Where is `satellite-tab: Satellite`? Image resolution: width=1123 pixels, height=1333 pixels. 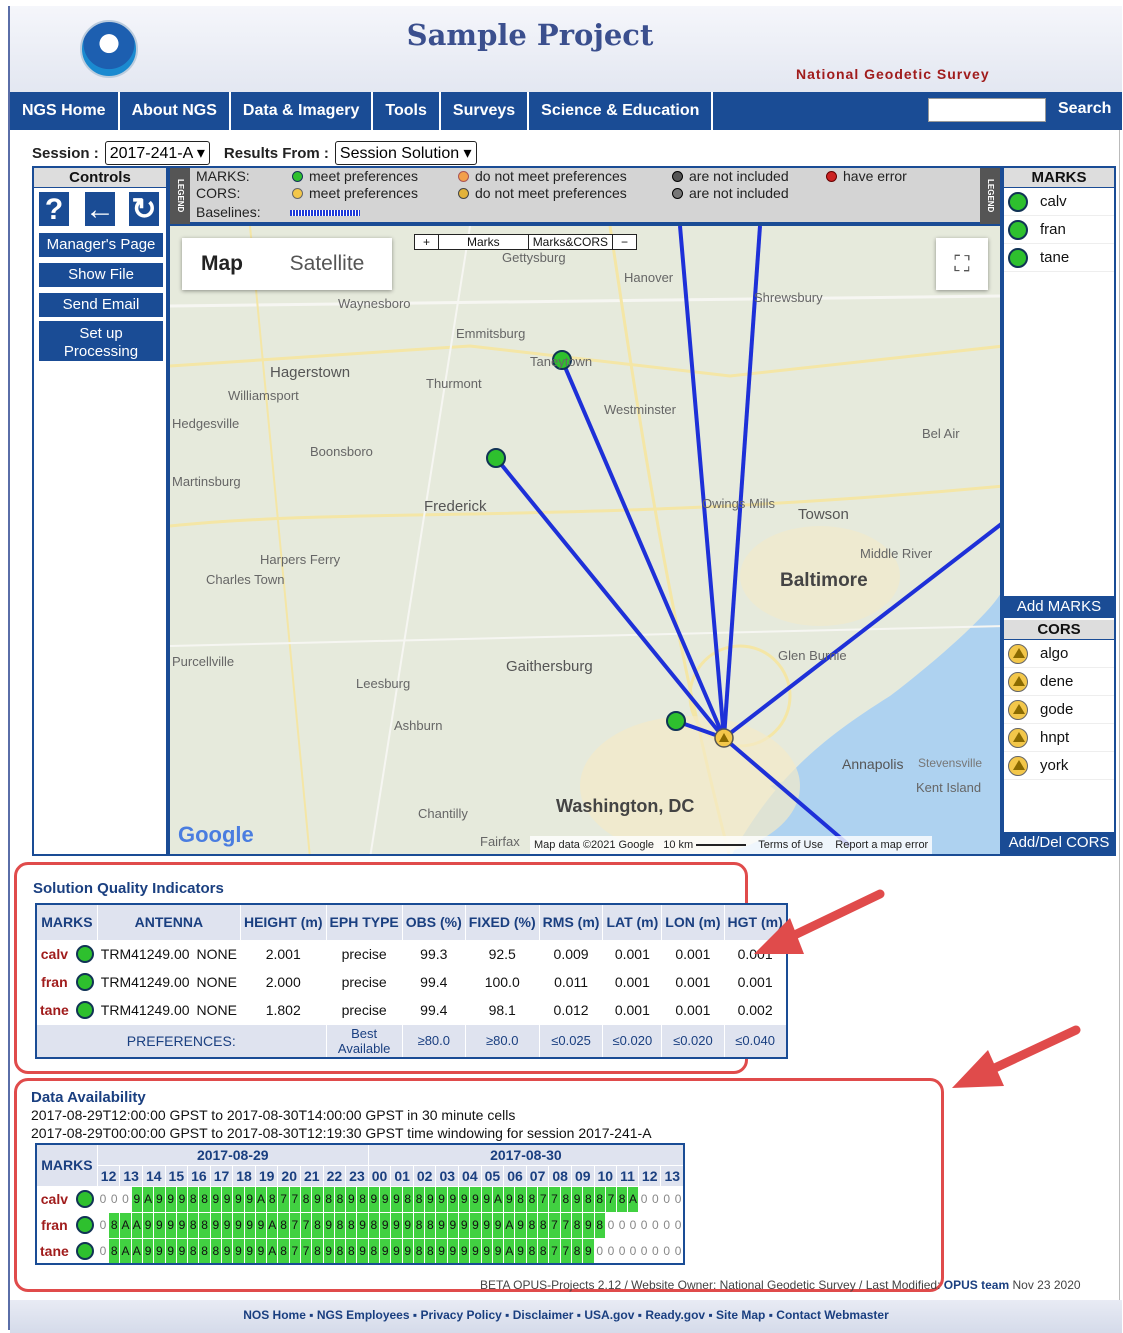
satellite-tab: Satellite is located at coordinates (327, 264).